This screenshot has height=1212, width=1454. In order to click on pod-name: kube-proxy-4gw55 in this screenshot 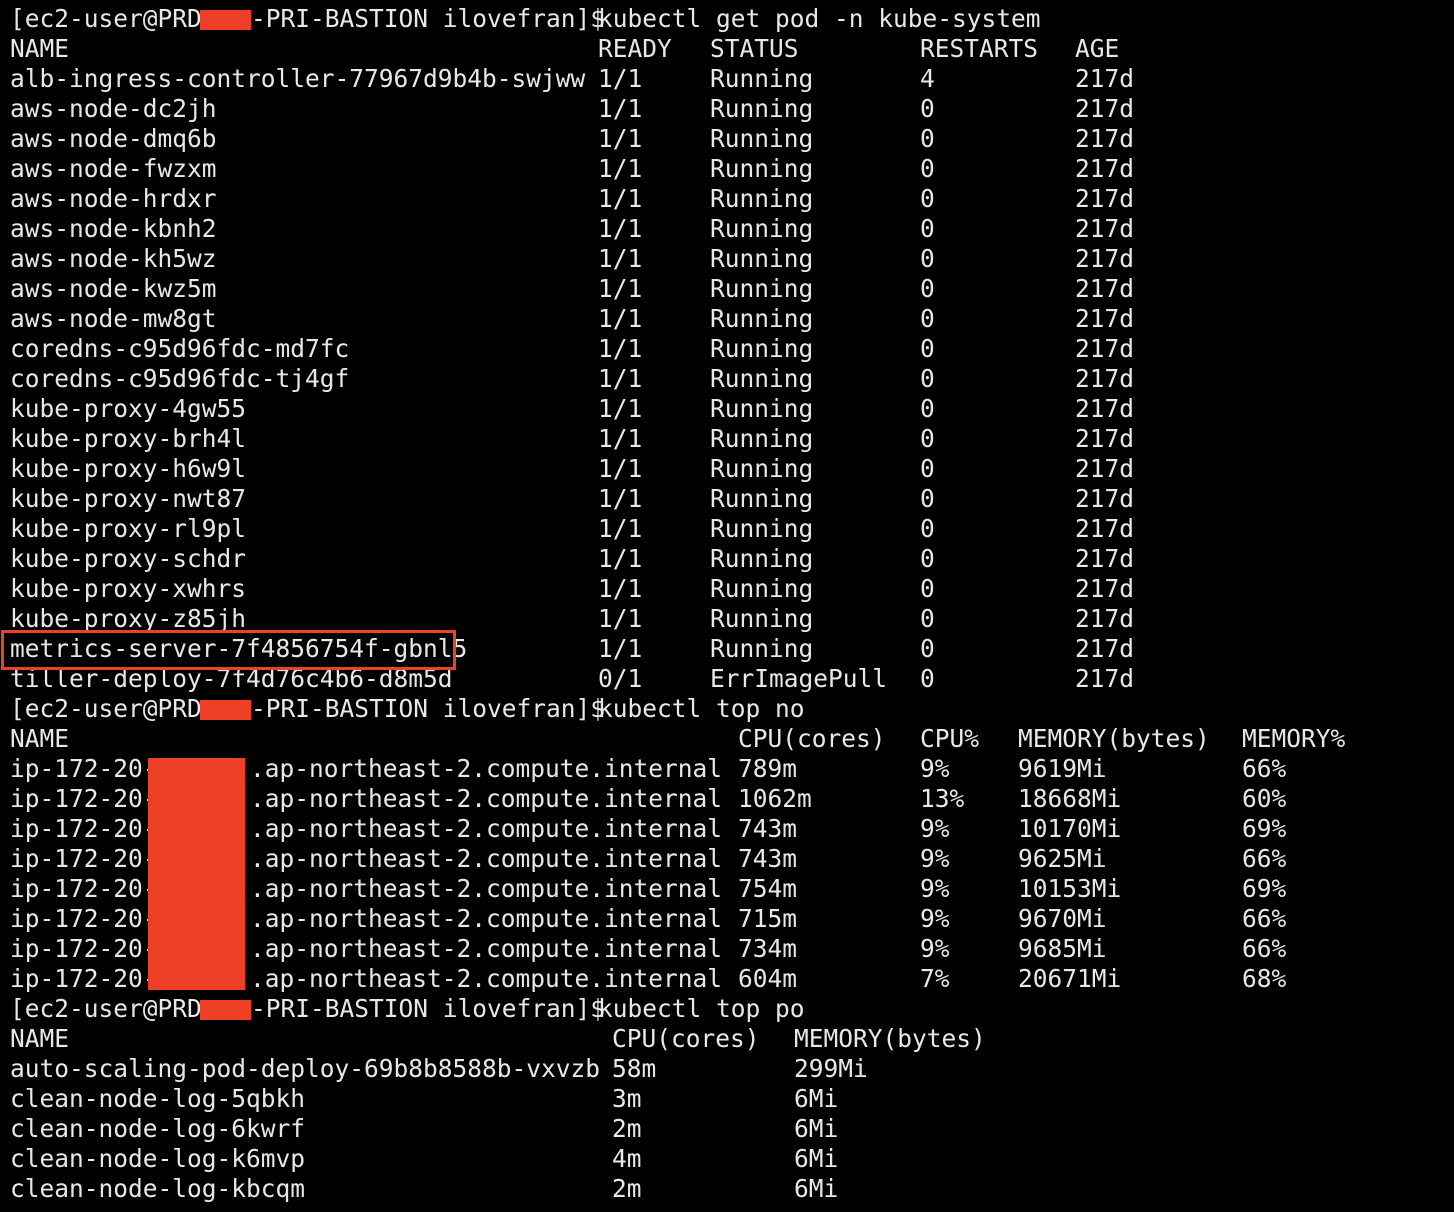, I will do `click(128, 408)`.